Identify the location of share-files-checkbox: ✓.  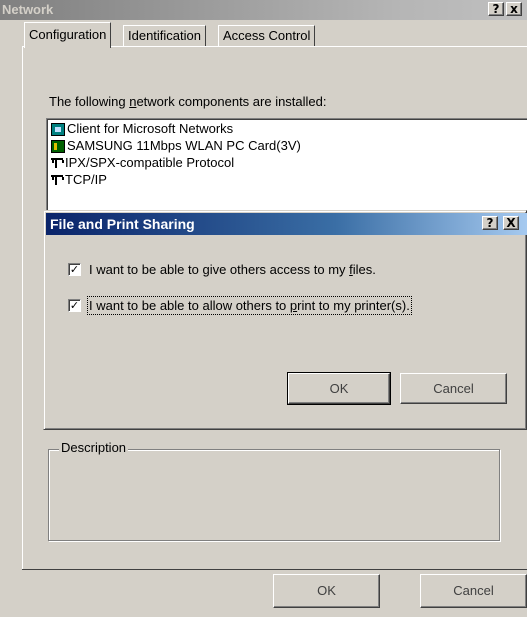
(74, 269).